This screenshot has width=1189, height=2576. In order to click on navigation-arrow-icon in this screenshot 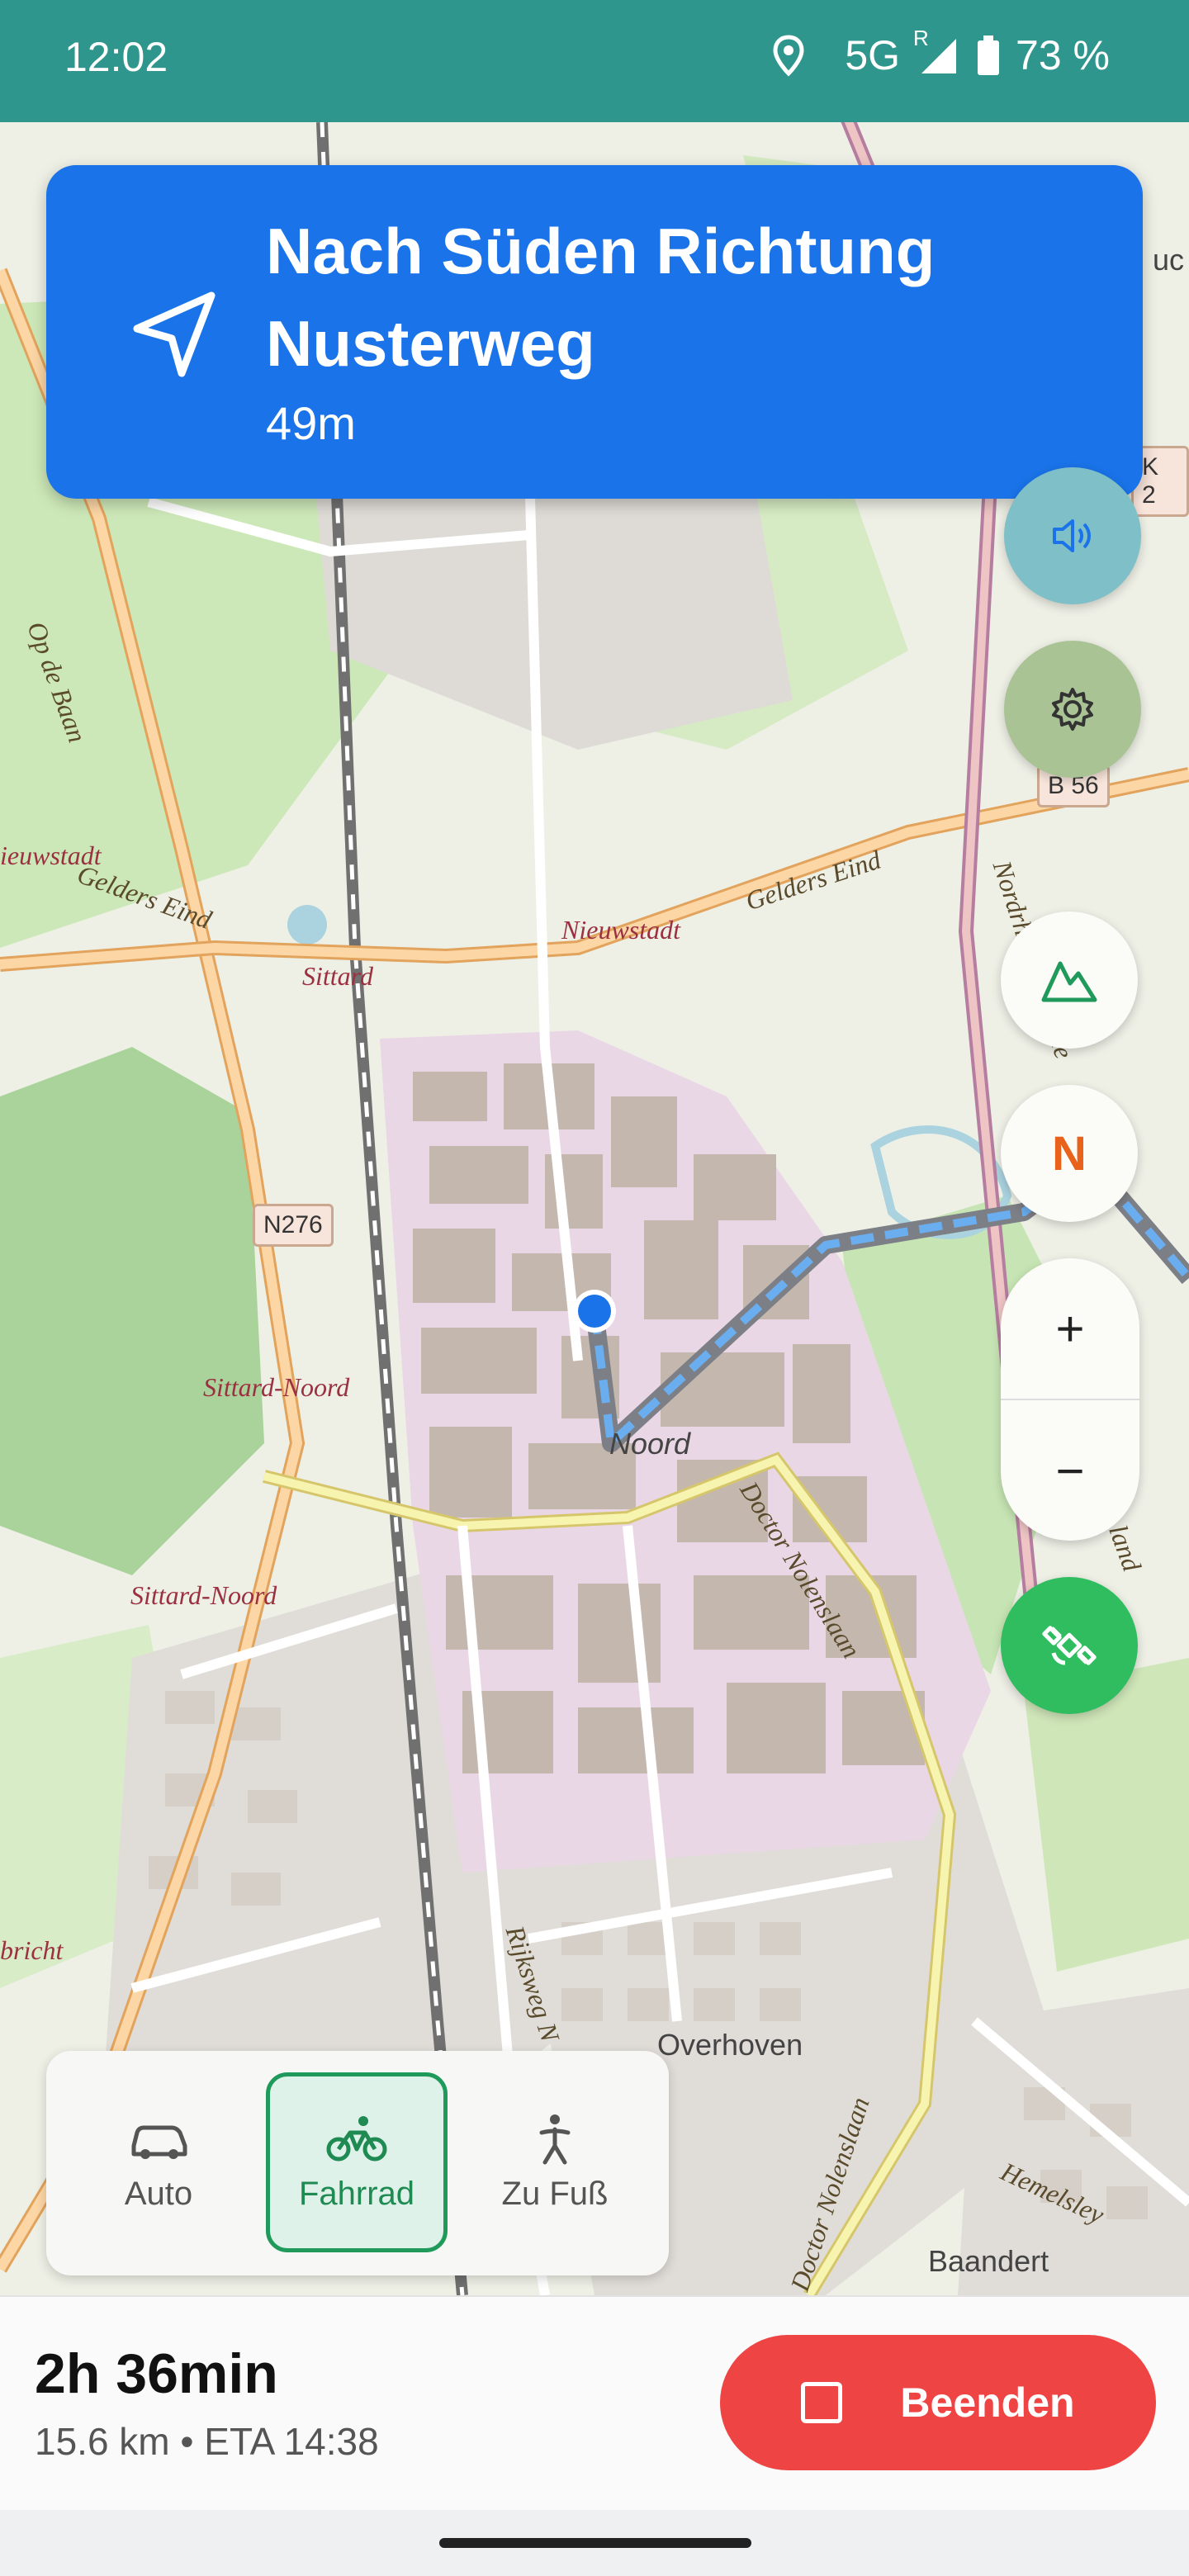, I will do `click(174, 334)`.